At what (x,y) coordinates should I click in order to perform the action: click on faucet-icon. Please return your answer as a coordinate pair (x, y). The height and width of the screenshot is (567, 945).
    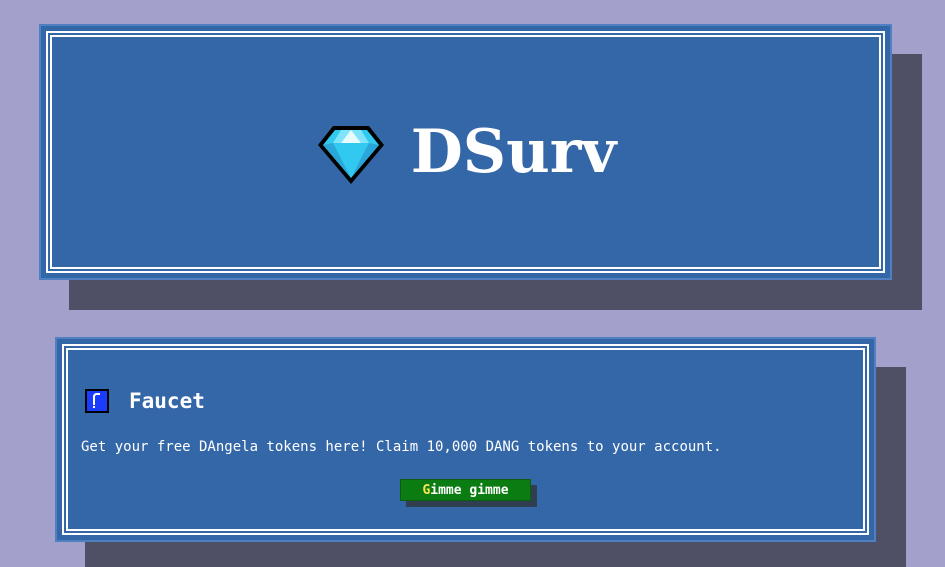
    Looking at the image, I should click on (97, 401).